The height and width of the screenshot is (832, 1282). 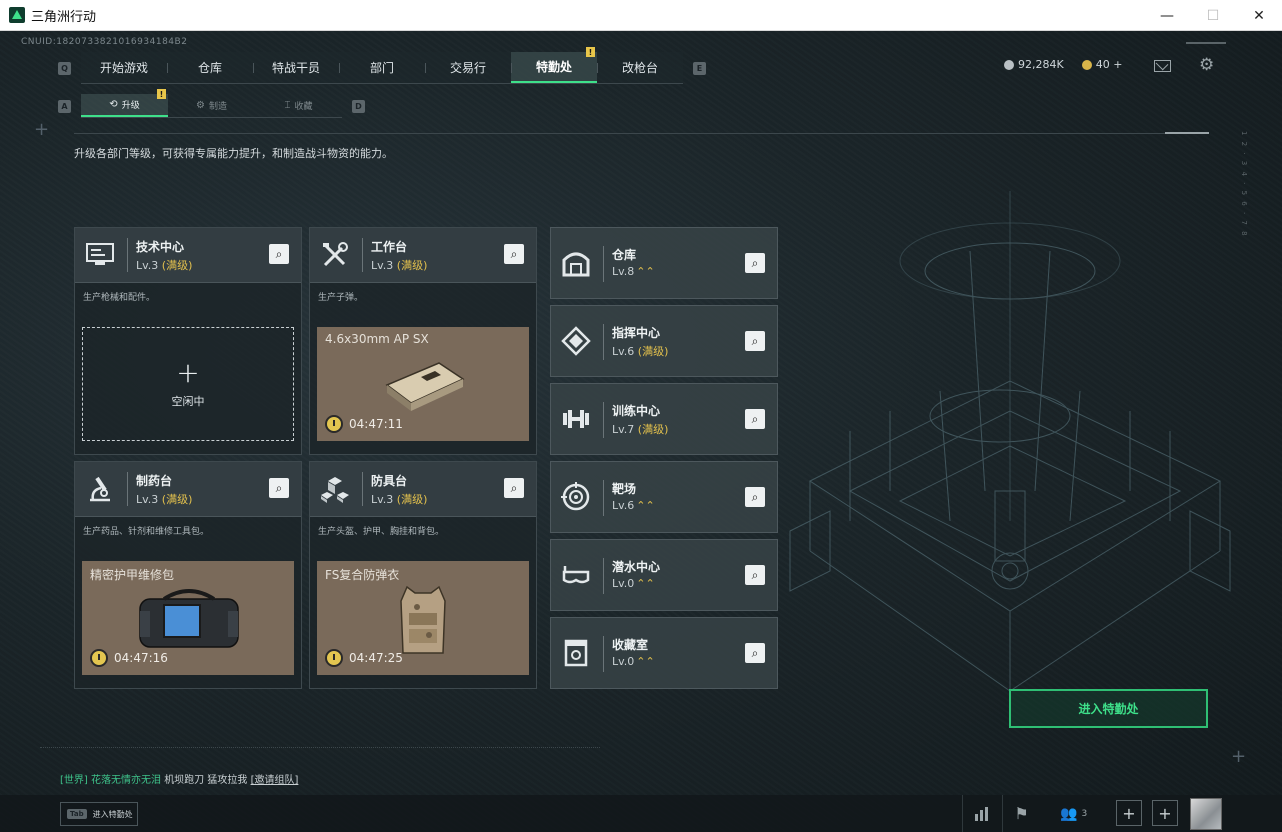 I want to click on department-shooting-range: 靶场 Lv.6 ⌃⌃ ⌕, so click(x=664, y=497).